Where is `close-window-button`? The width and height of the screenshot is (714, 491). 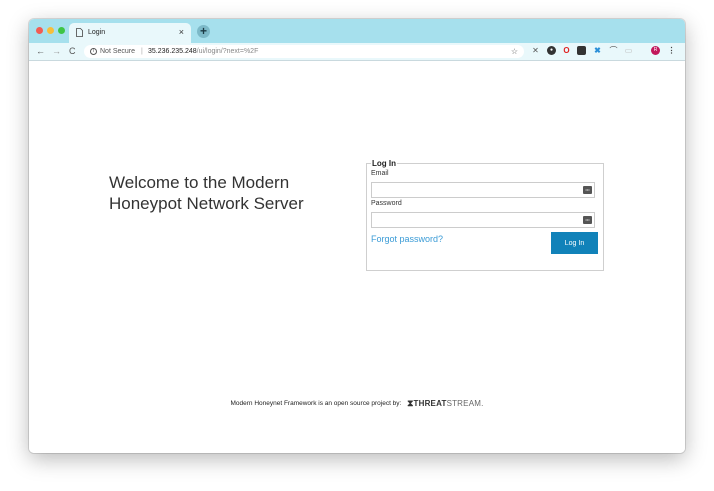
close-window-button is located at coordinates (39, 30).